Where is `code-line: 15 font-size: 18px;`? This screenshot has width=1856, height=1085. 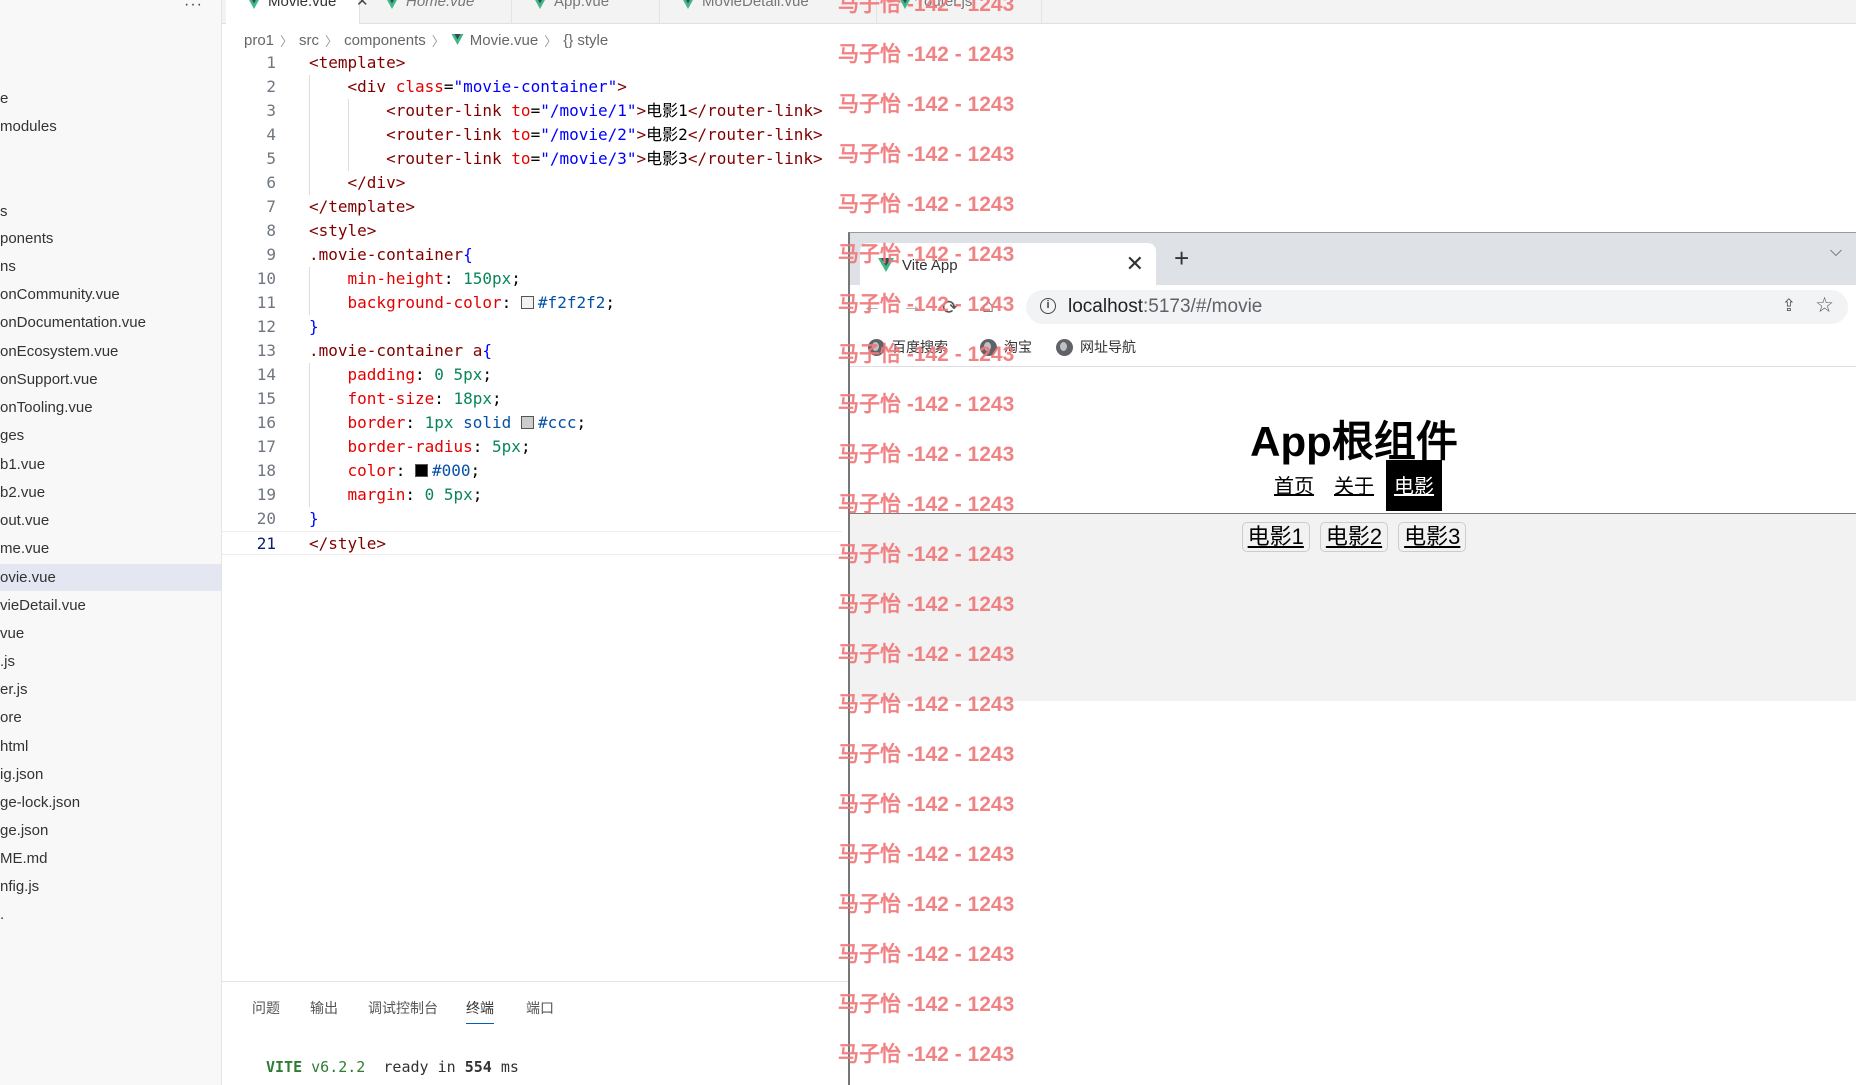 code-line: 15 font-size: 18px; is located at coordinates (532, 399).